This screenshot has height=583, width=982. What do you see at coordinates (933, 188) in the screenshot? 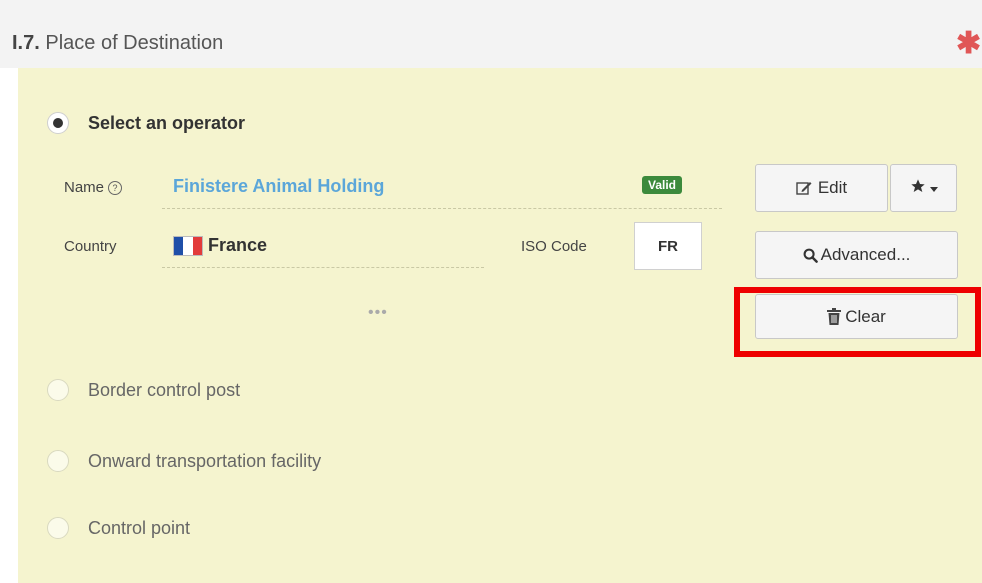
I see `caret-down-icon` at bounding box center [933, 188].